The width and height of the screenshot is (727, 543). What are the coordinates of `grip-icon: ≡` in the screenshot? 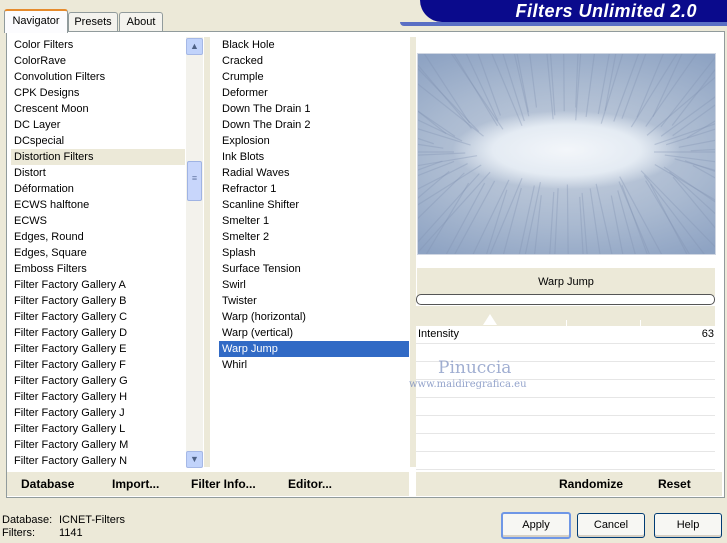 It's located at (194, 178).